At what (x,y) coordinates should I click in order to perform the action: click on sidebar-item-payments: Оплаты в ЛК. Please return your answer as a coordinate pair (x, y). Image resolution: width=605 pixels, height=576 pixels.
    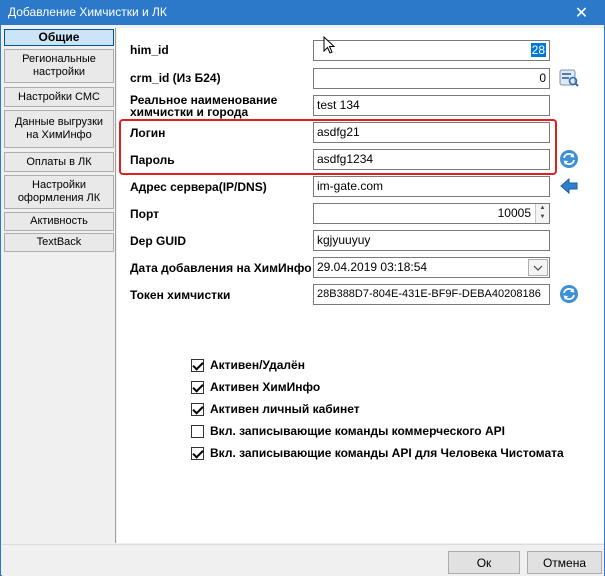
    Looking at the image, I should click on (59, 162).